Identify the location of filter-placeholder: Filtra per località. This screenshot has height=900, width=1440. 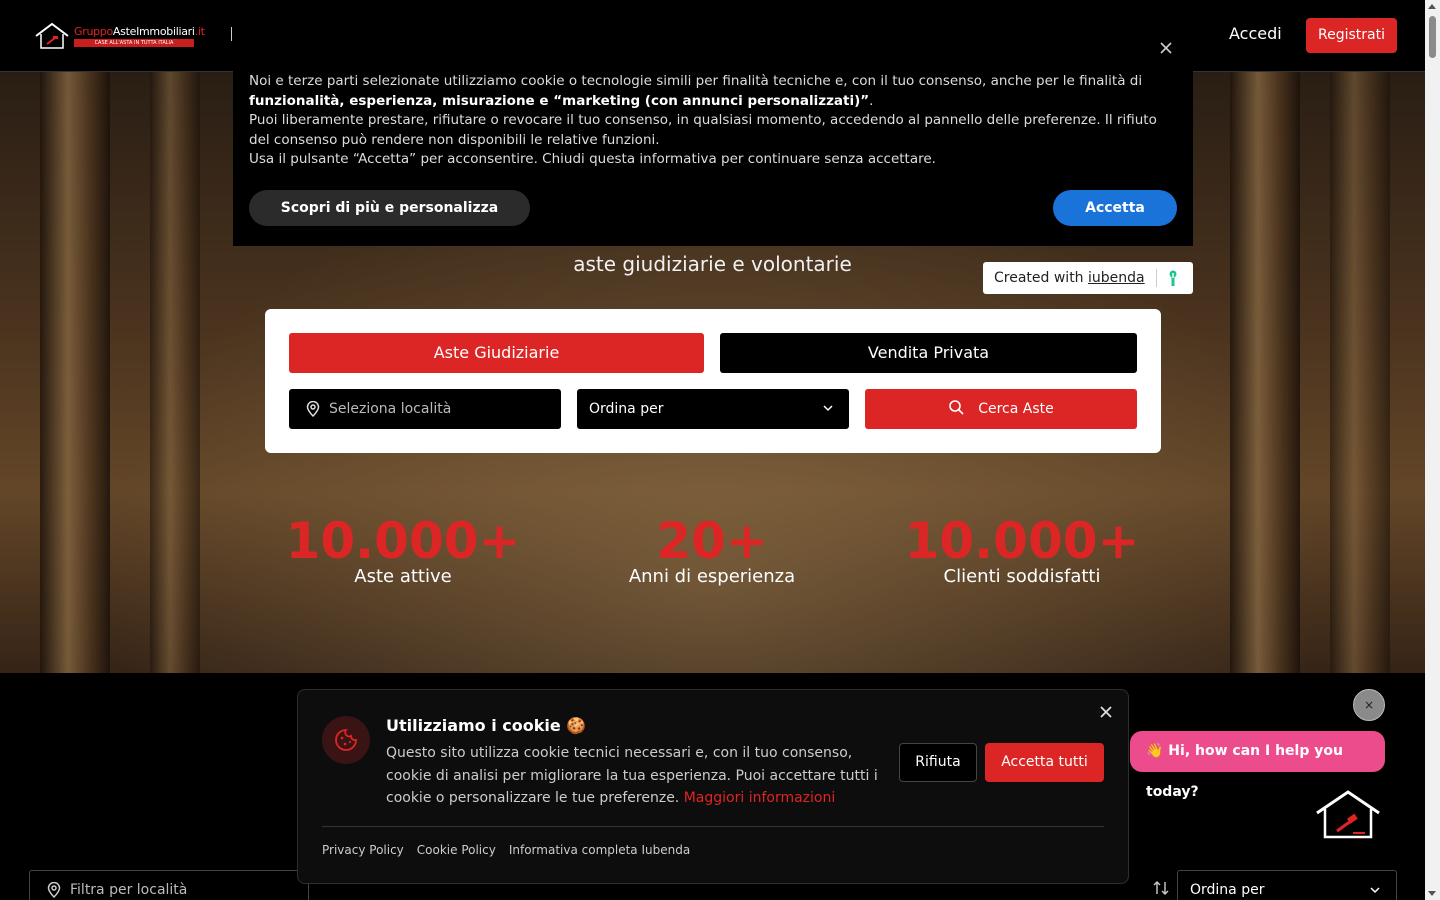
(129, 890).